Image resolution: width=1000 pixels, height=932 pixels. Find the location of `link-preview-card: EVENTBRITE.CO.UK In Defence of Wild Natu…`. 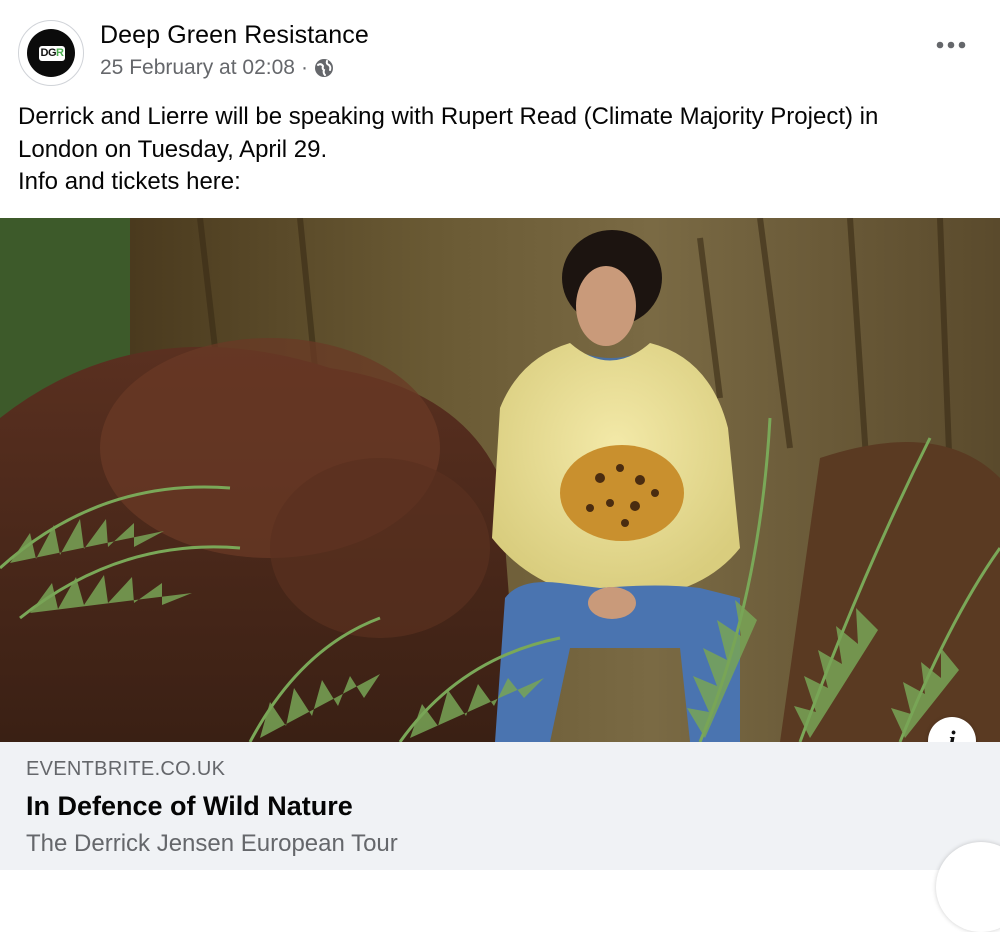

link-preview-card: EVENTBRITE.CO.UK In Defence of Wild Natu… is located at coordinates (500, 806).